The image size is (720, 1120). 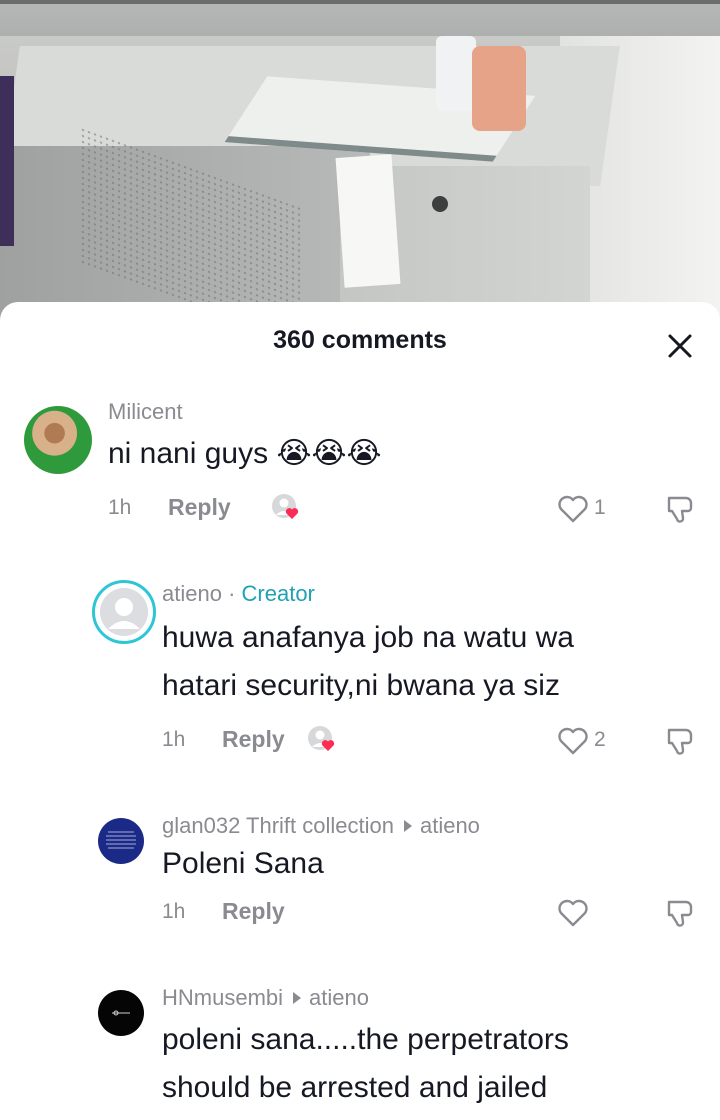 I want to click on comment-text: ni nani guys 😭😭😭, so click(x=245, y=453).